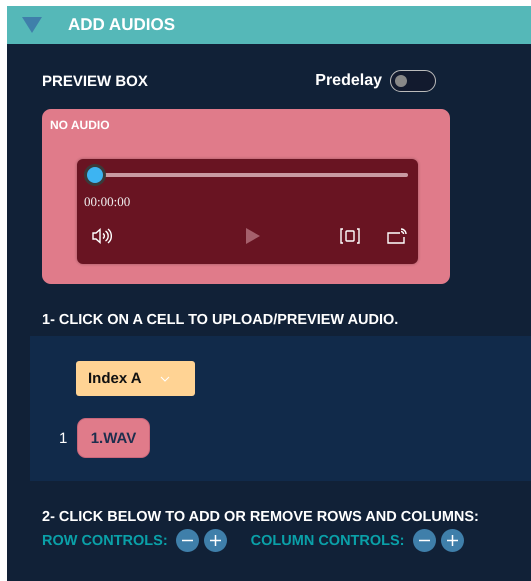 The width and height of the screenshot is (531, 581). I want to click on section-title: ADD AUDIOS, so click(122, 25).